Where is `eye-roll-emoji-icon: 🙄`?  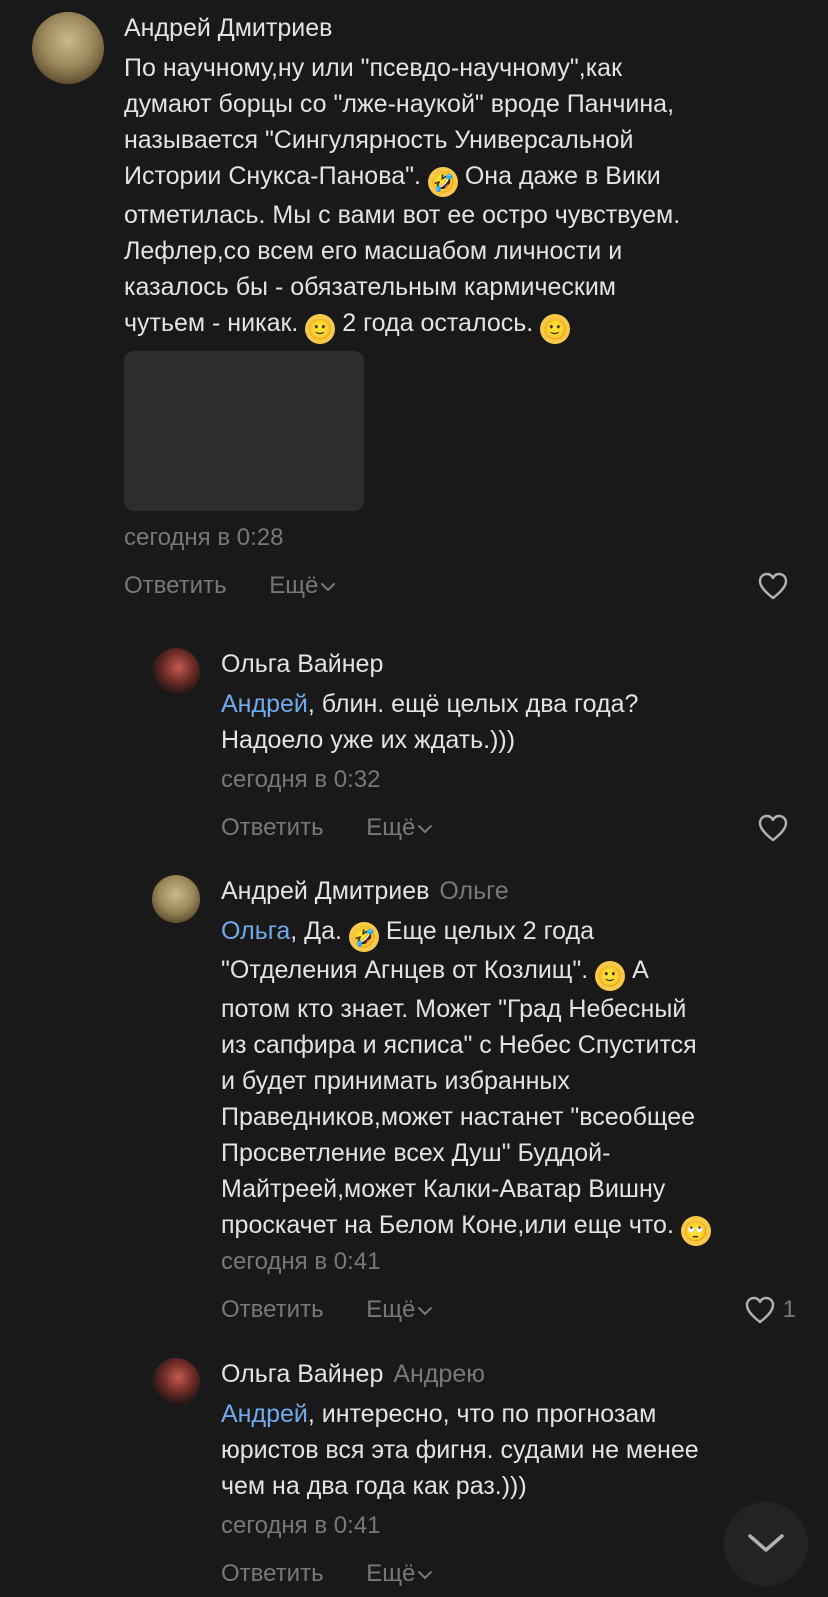 eye-roll-emoji-icon: 🙄 is located at coordinates (695, 1231).